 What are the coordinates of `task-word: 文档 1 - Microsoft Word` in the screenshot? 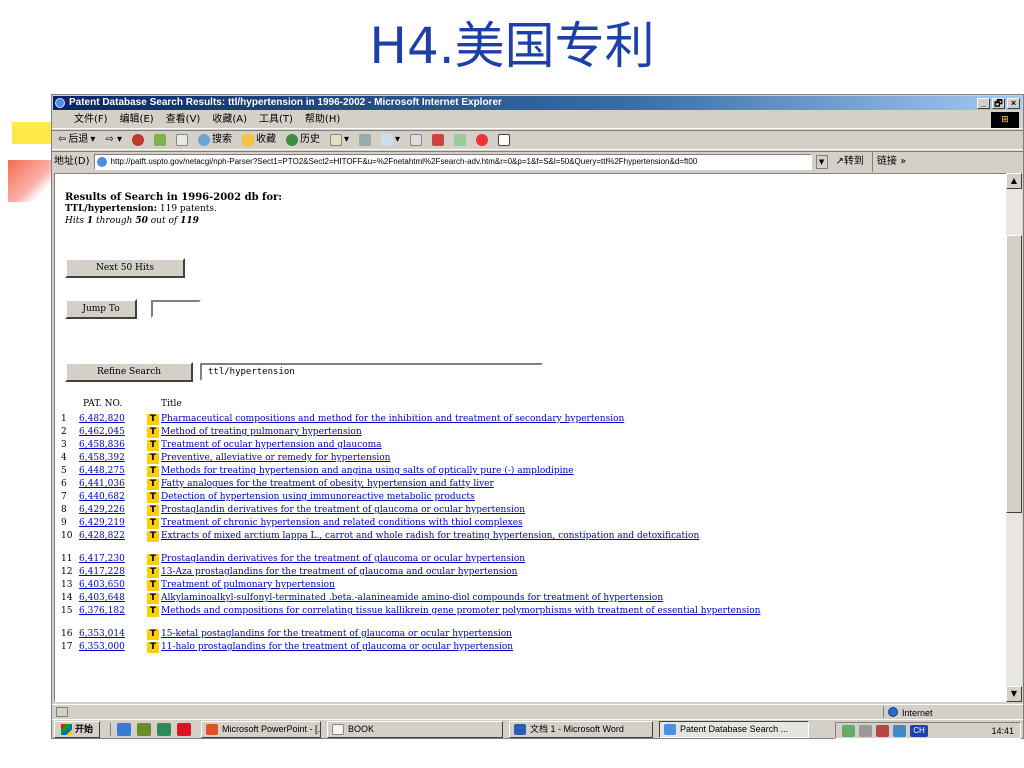 It's located at (581, 729).